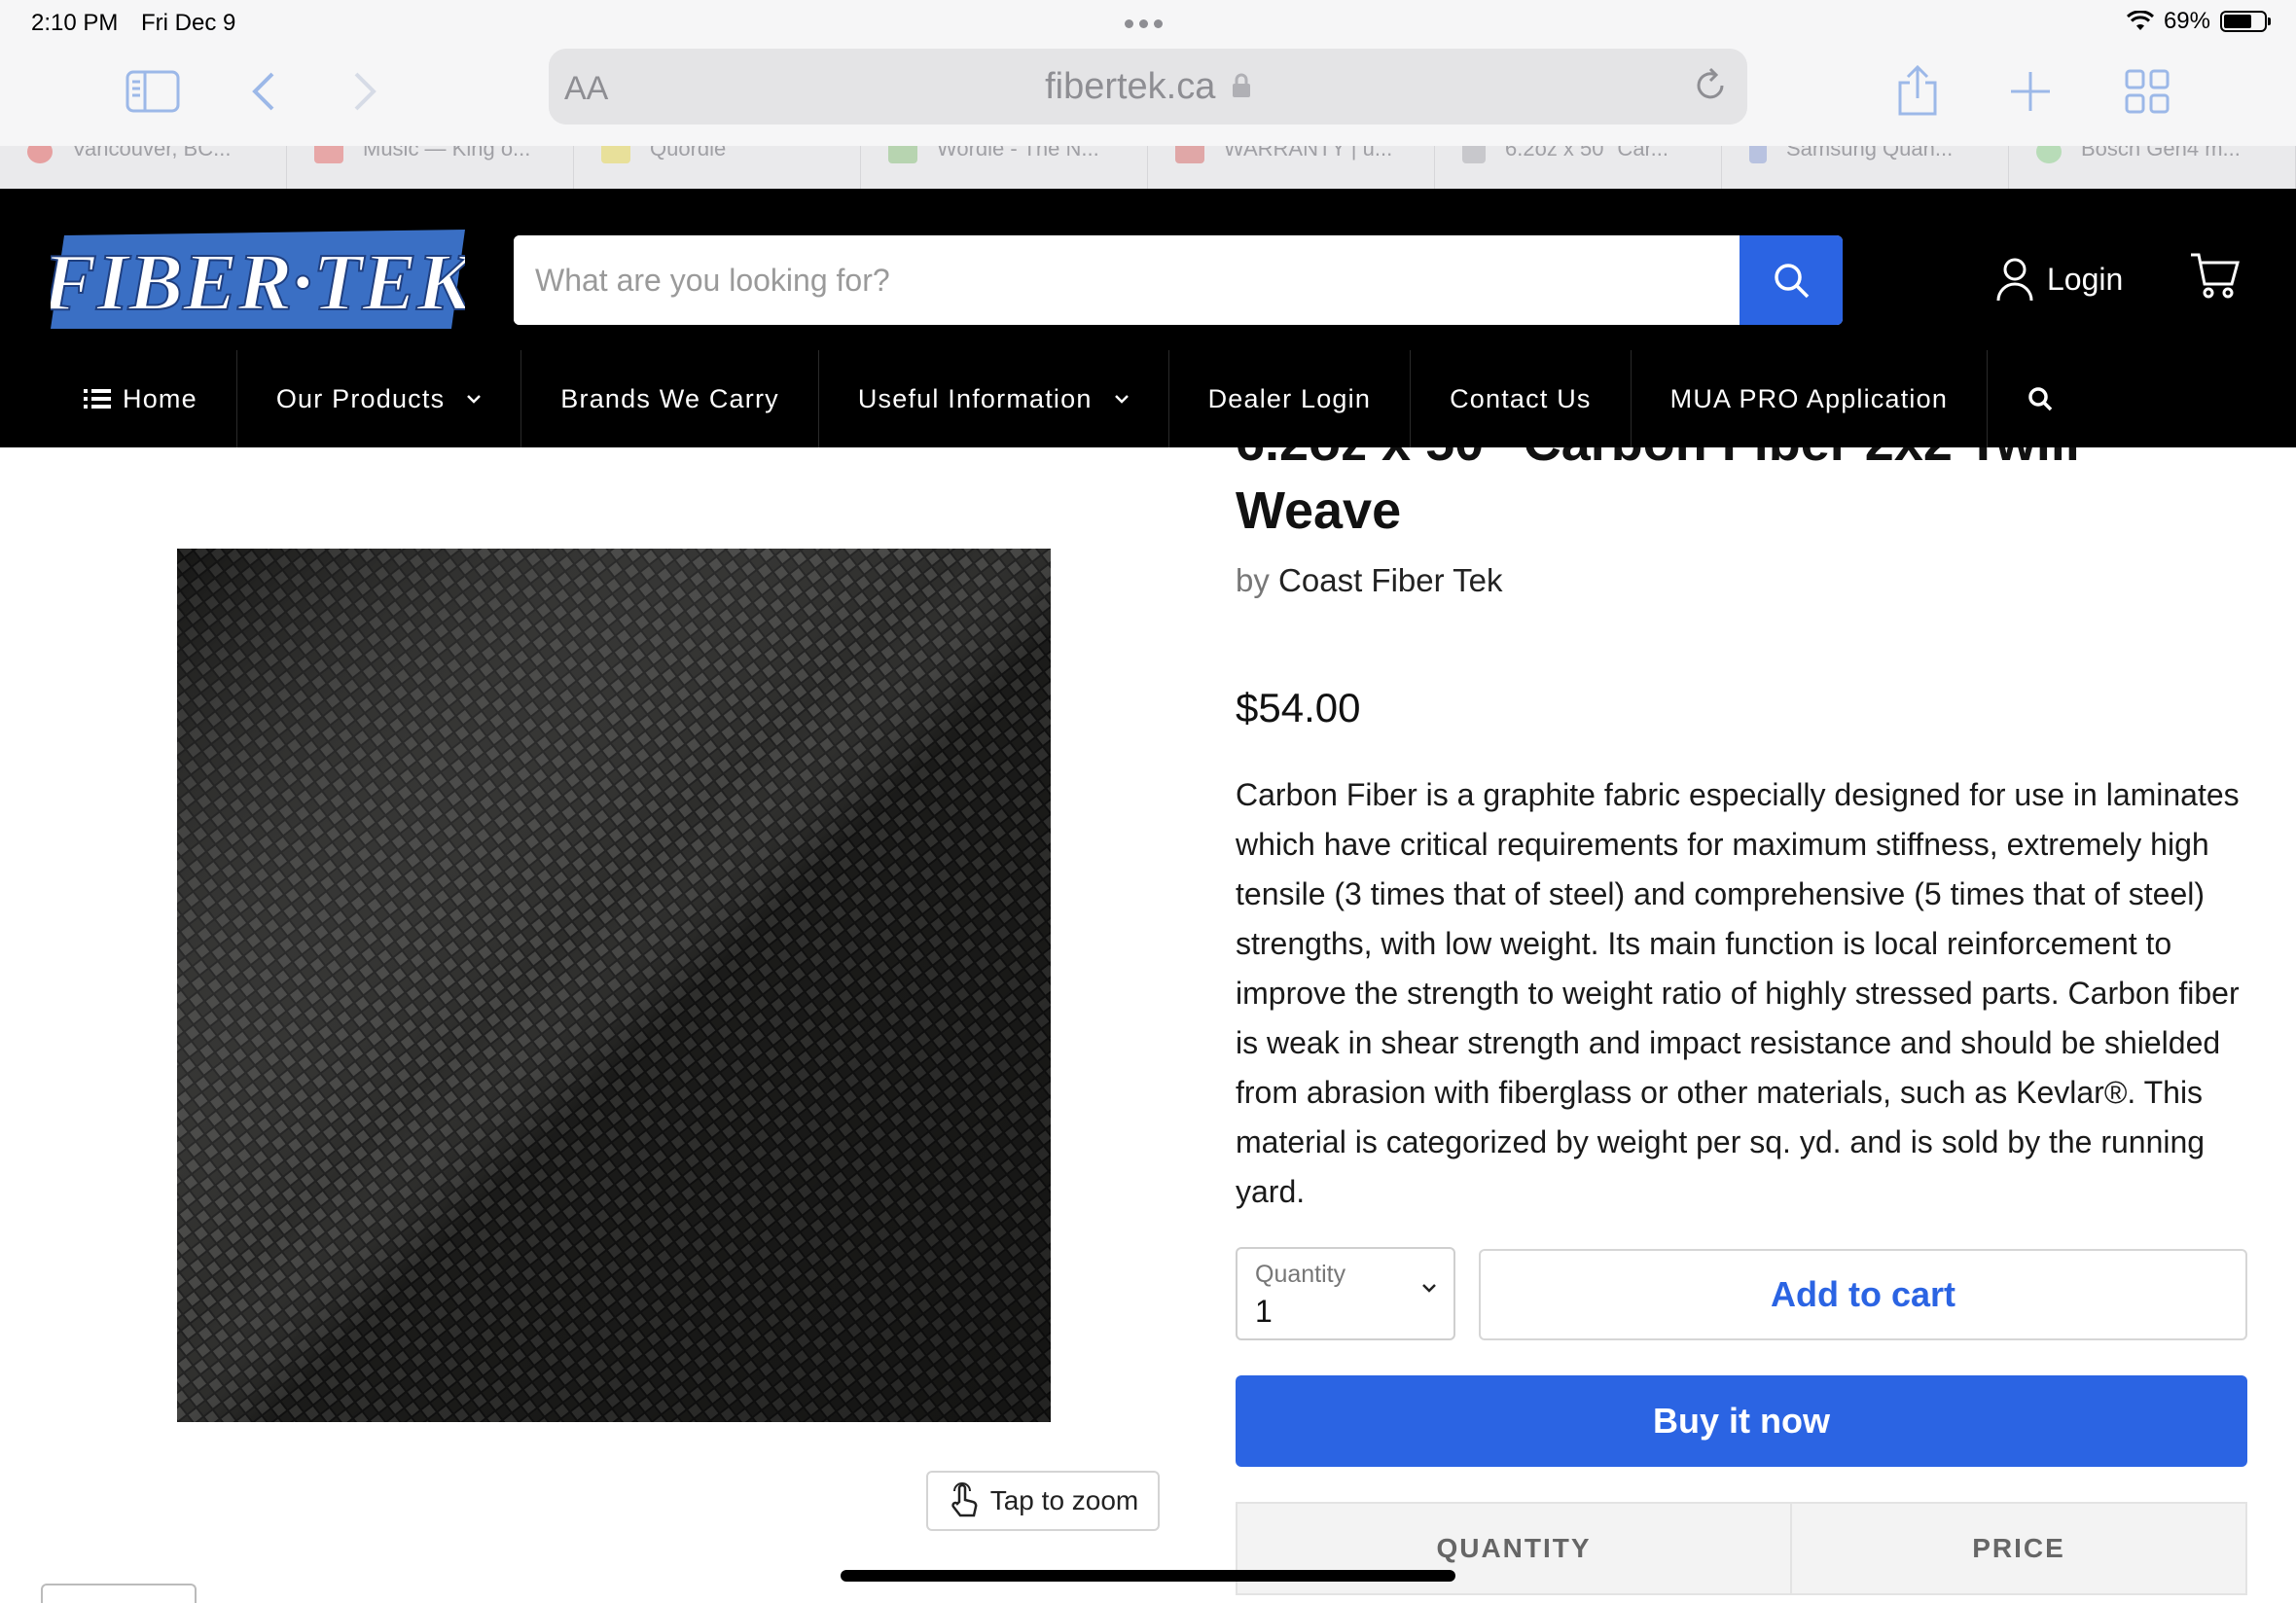 This screenshot has height=1603, width=2296. What do you see at coordinates (1264, 1311) in the screenshot?
I see `quantity-value: 1` at bounding box center [1264, 1311].